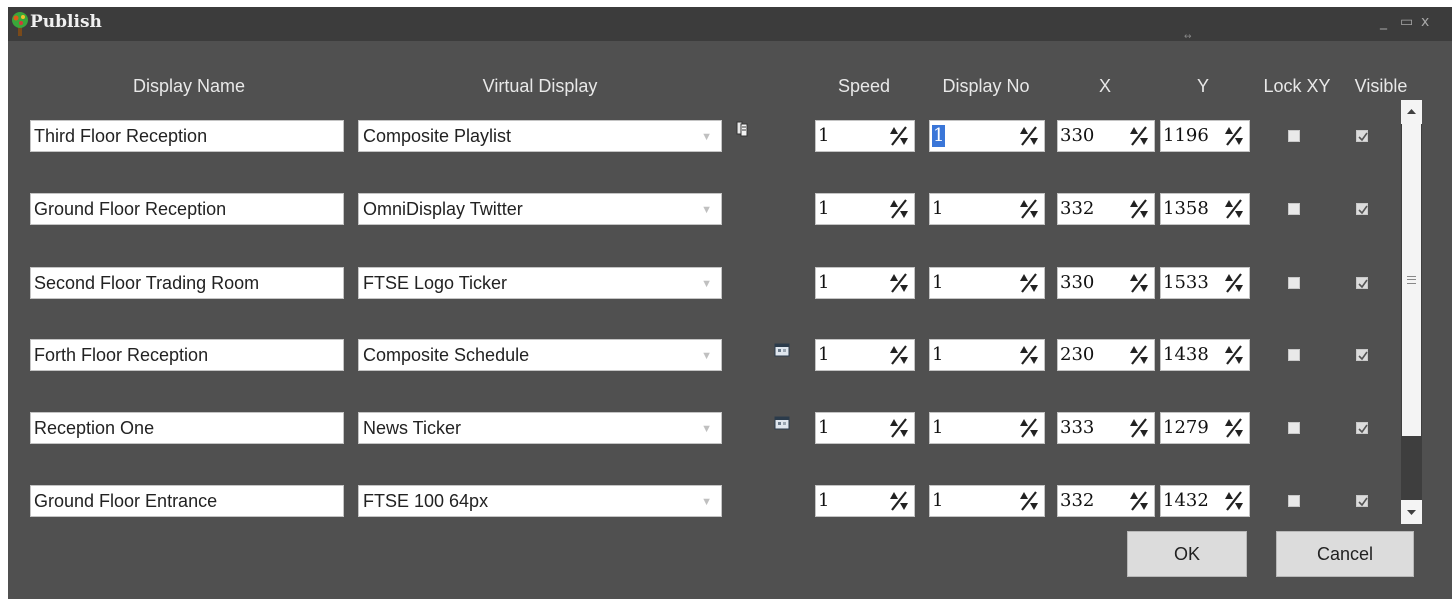  Describe the element at coordinates (1205, 283) in the screenshot. I see `y-spinner: 1533` at that location.